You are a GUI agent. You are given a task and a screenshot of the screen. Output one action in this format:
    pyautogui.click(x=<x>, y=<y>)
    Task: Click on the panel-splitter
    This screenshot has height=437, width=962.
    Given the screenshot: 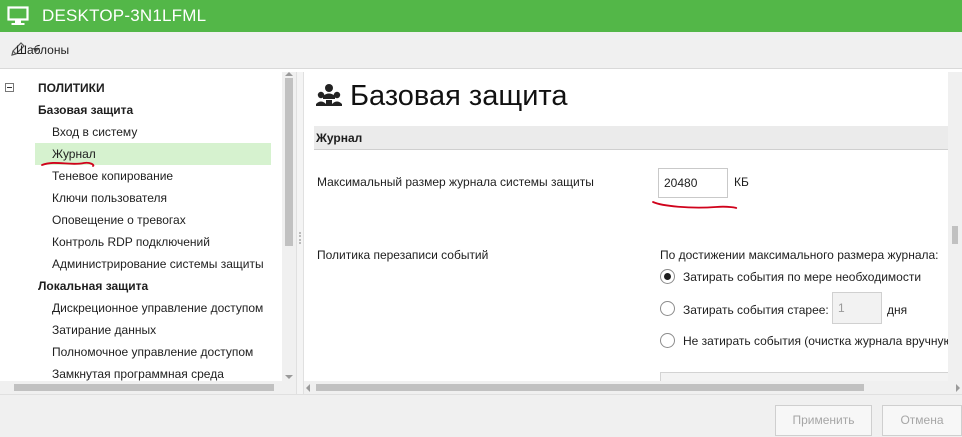 What is the action you would take?
    pyautogui.click(x=300, y=233)
    